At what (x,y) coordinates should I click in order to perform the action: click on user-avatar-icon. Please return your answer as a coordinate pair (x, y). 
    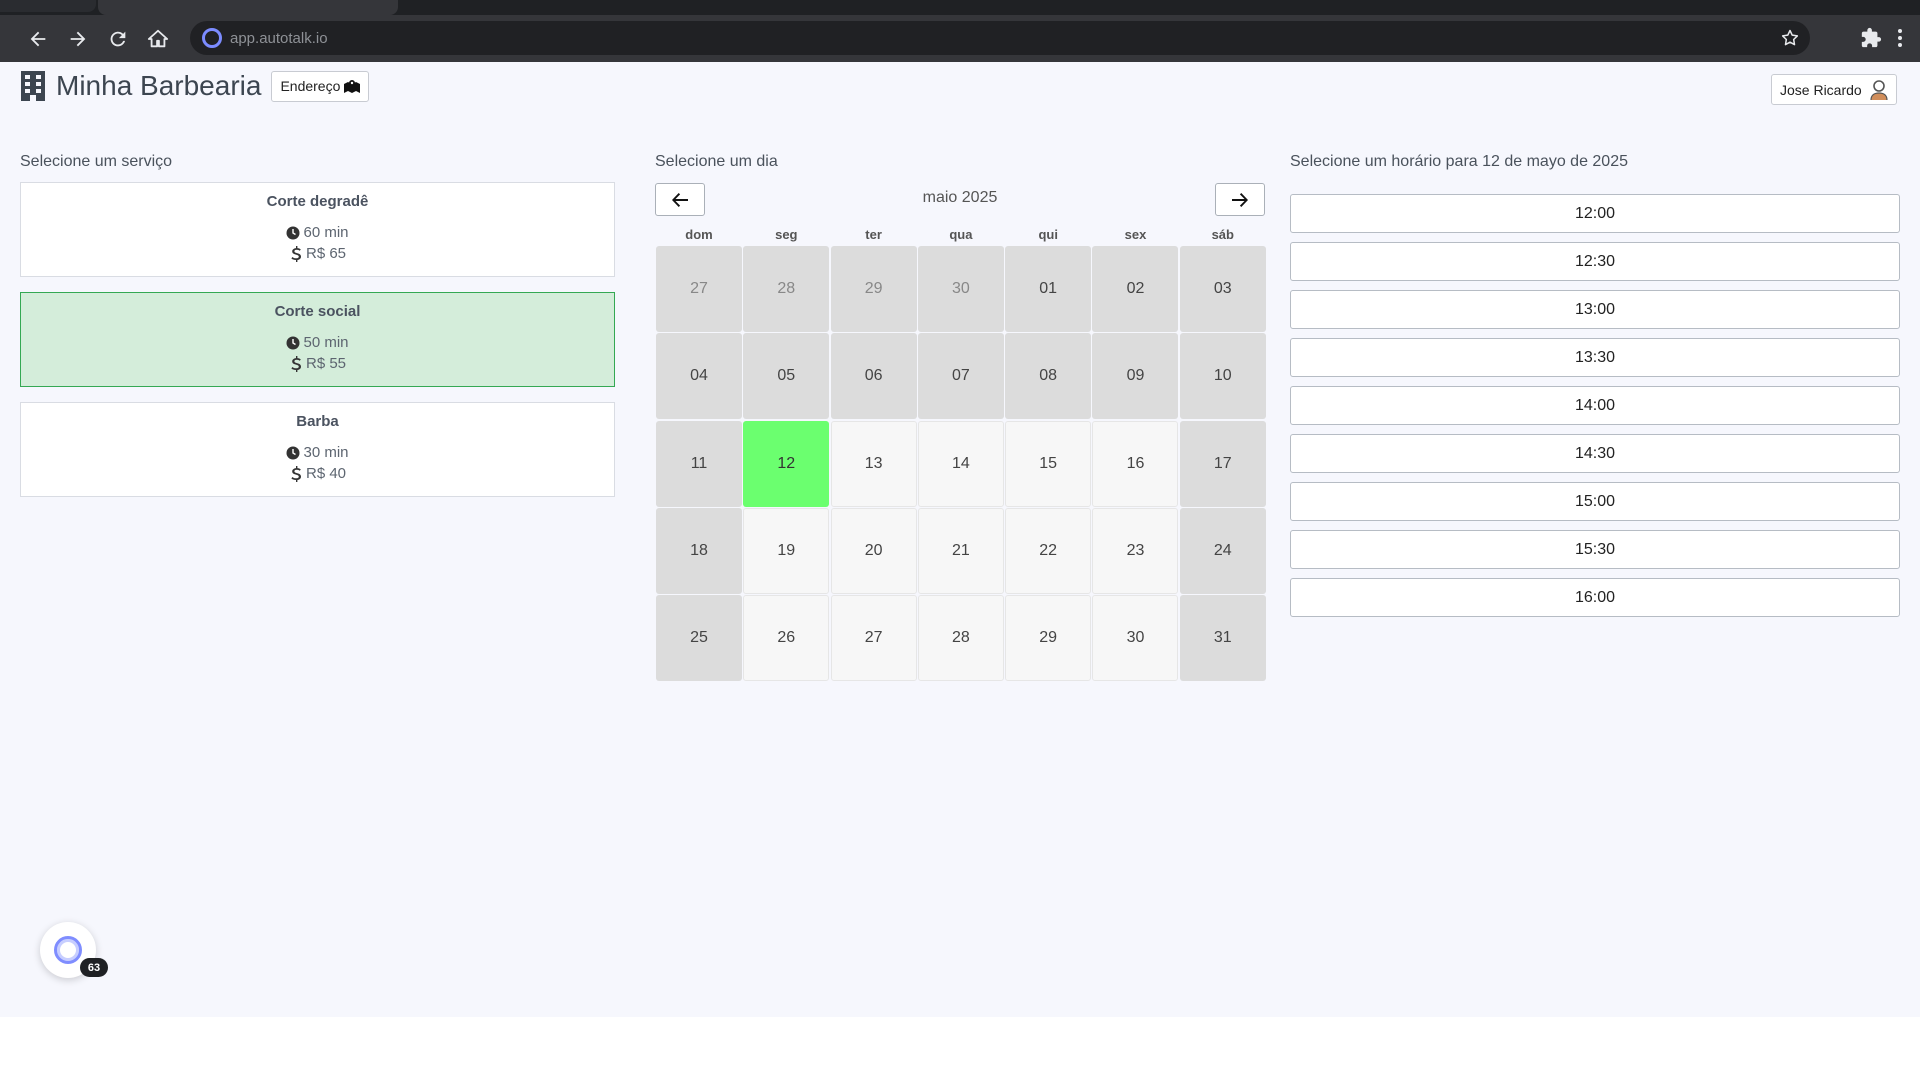
    Looking at the image, I should click on (1879, 89).